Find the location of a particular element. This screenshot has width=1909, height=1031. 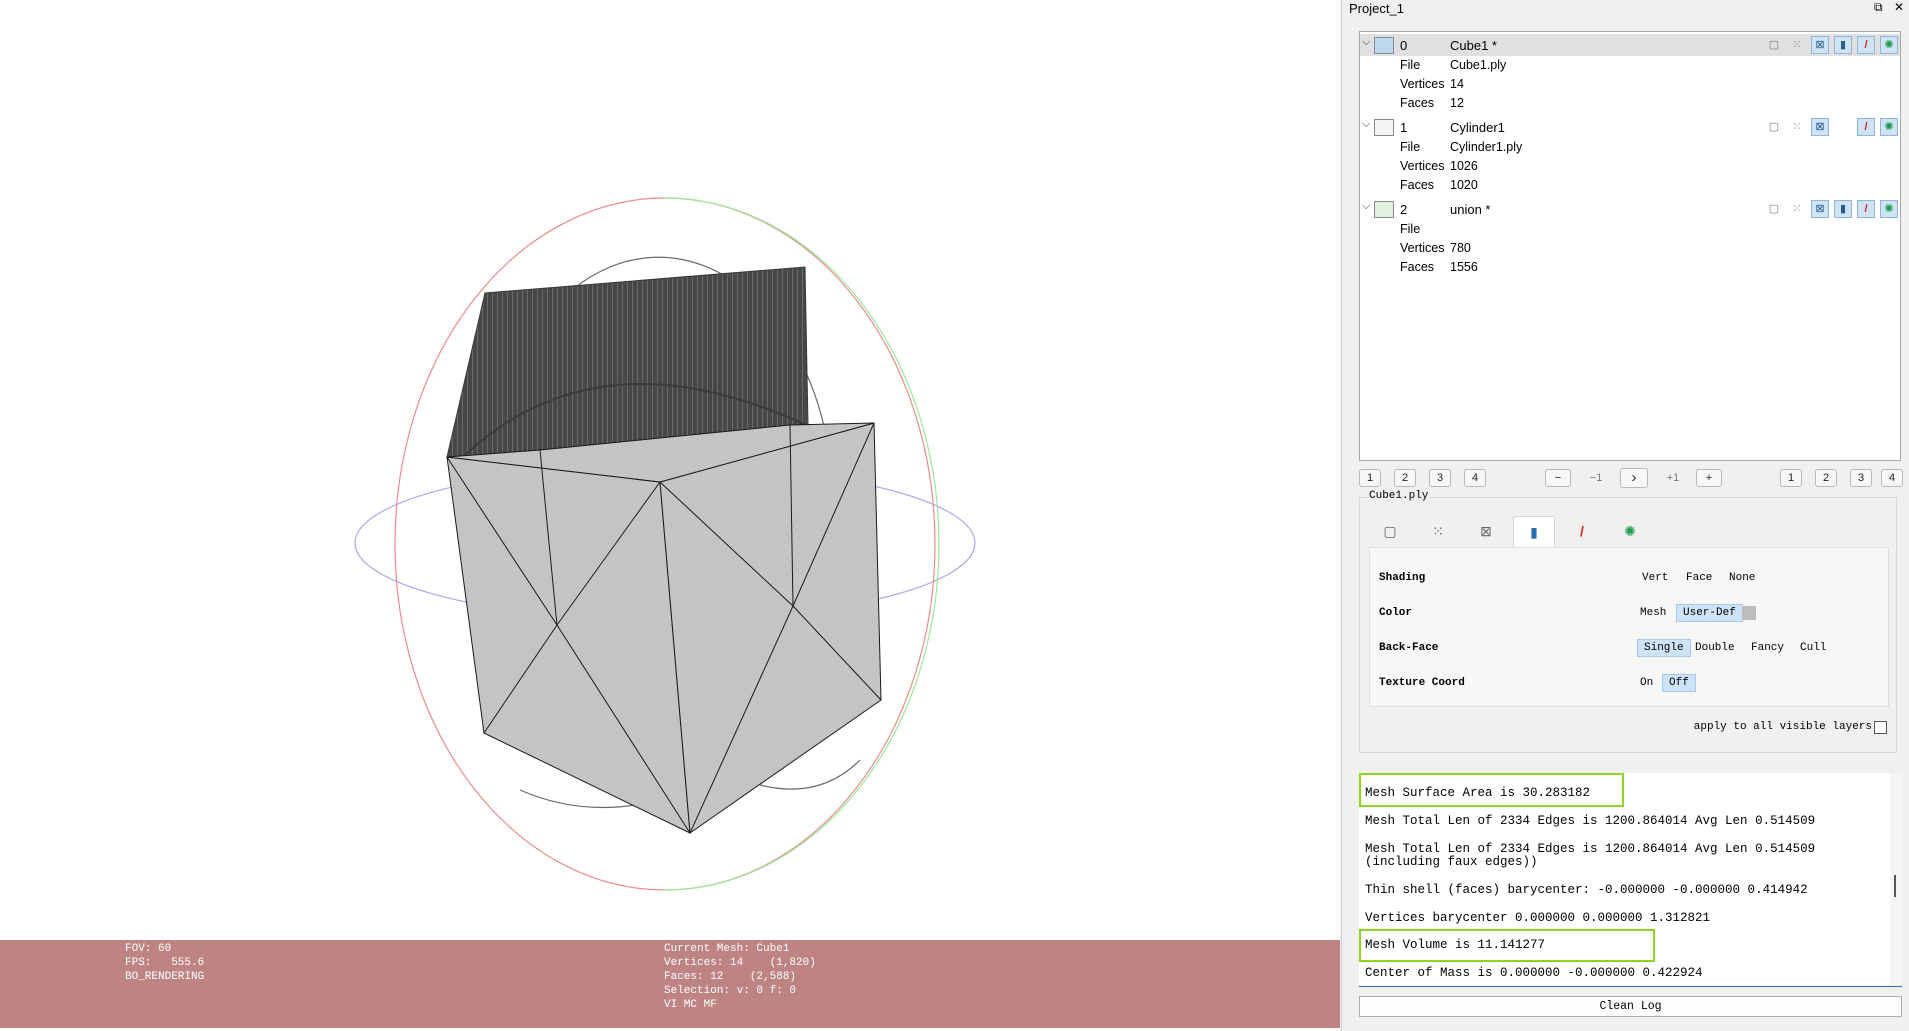

color-swatch is located at coordinates (1749, 613).